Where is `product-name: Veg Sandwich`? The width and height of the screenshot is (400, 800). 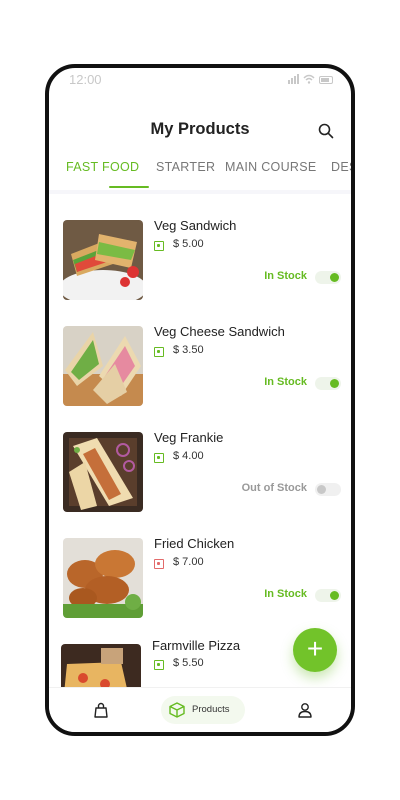 product-name: Veg Sandwich is located at coordinates (195, 225).